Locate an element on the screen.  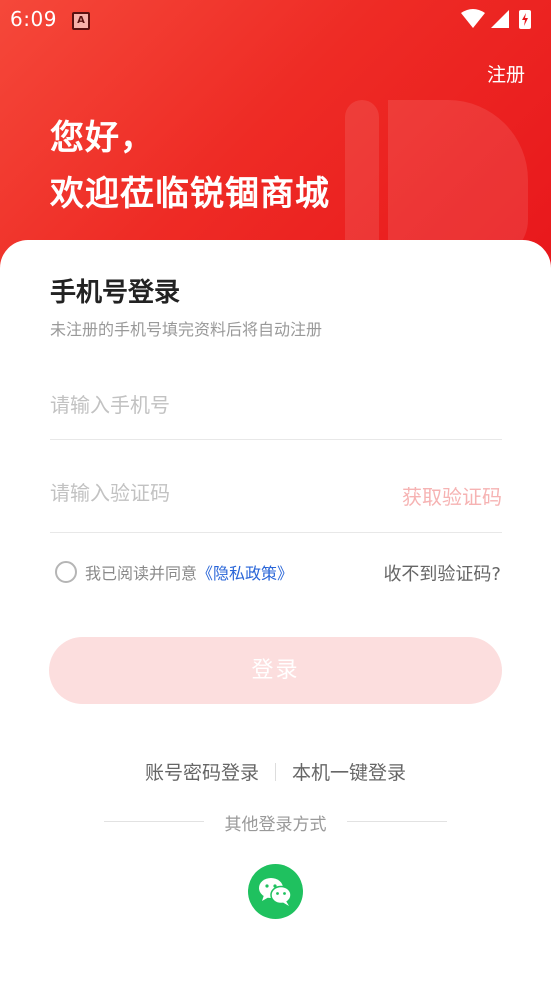
phone-field is located at coordinates (276, 412).